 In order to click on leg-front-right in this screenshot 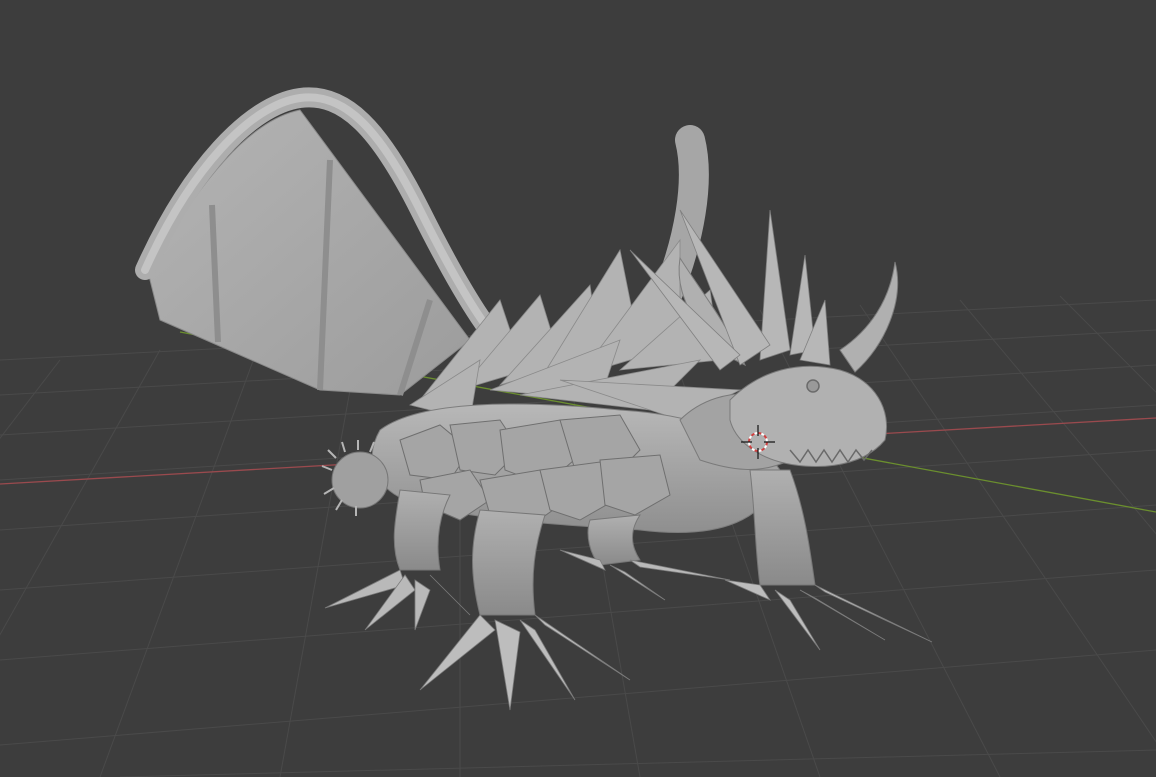, I will do `click(828, 560)`.